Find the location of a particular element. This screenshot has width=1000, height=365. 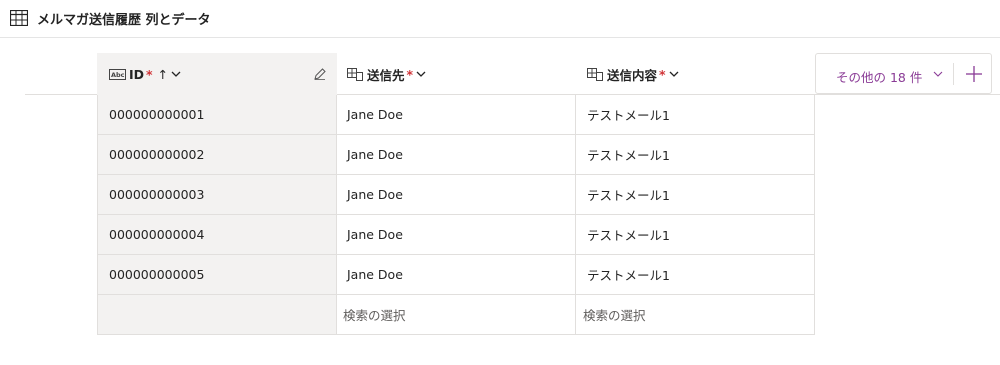

more-columns-label: その他の 18 件 is located at coordinates (879, 77).